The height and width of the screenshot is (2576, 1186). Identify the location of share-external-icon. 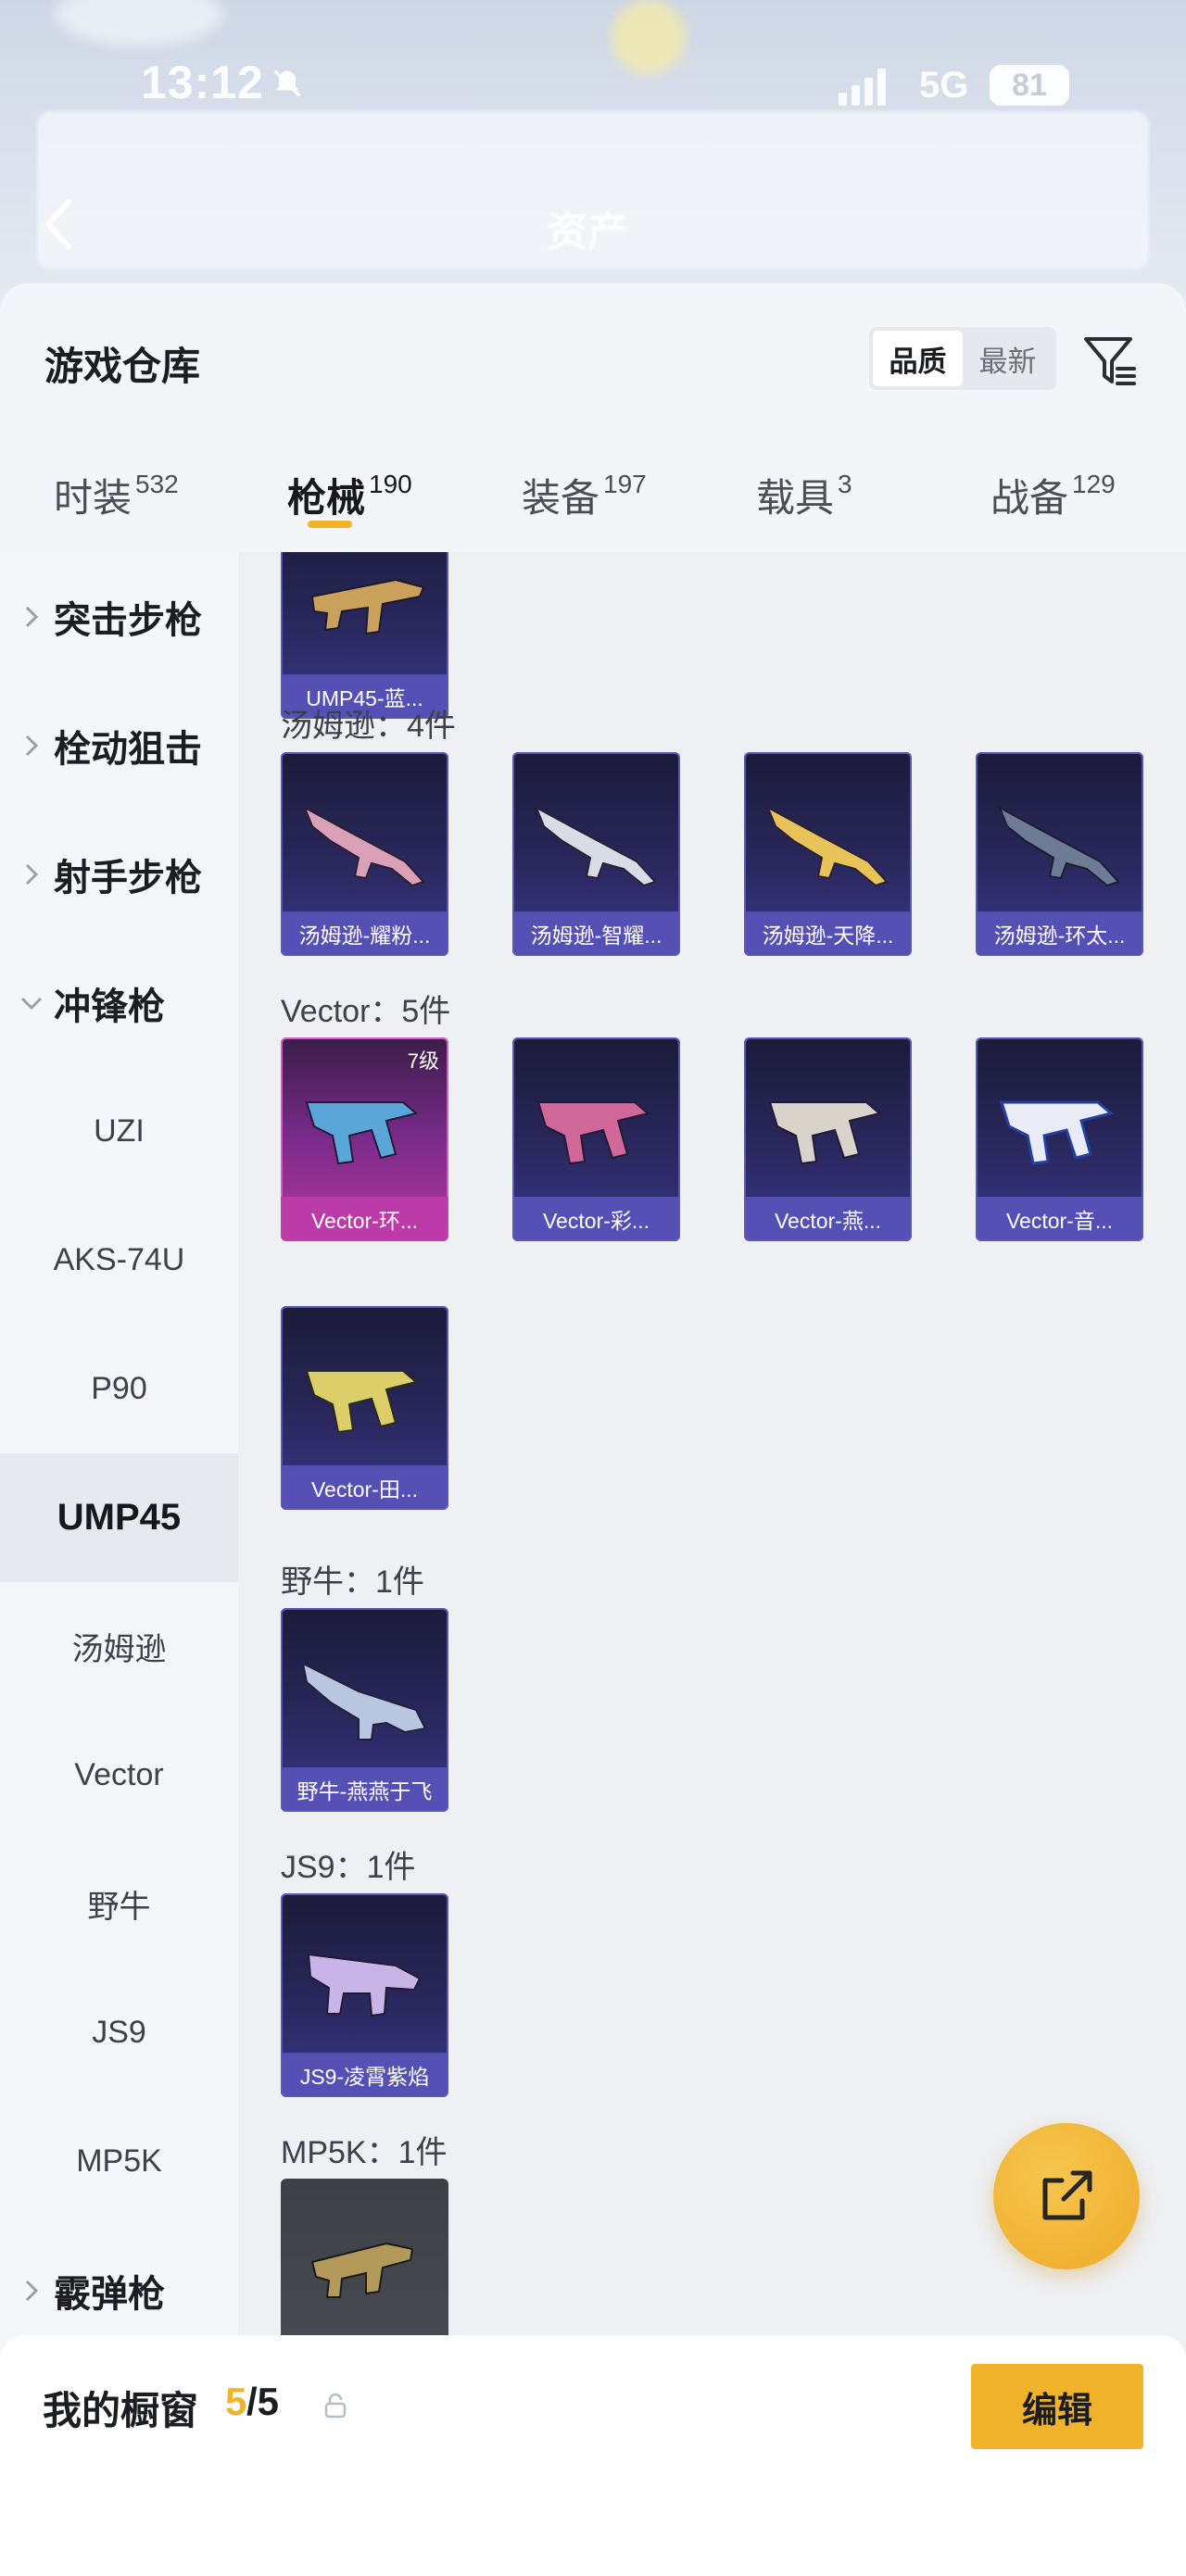
(1067, 2195).